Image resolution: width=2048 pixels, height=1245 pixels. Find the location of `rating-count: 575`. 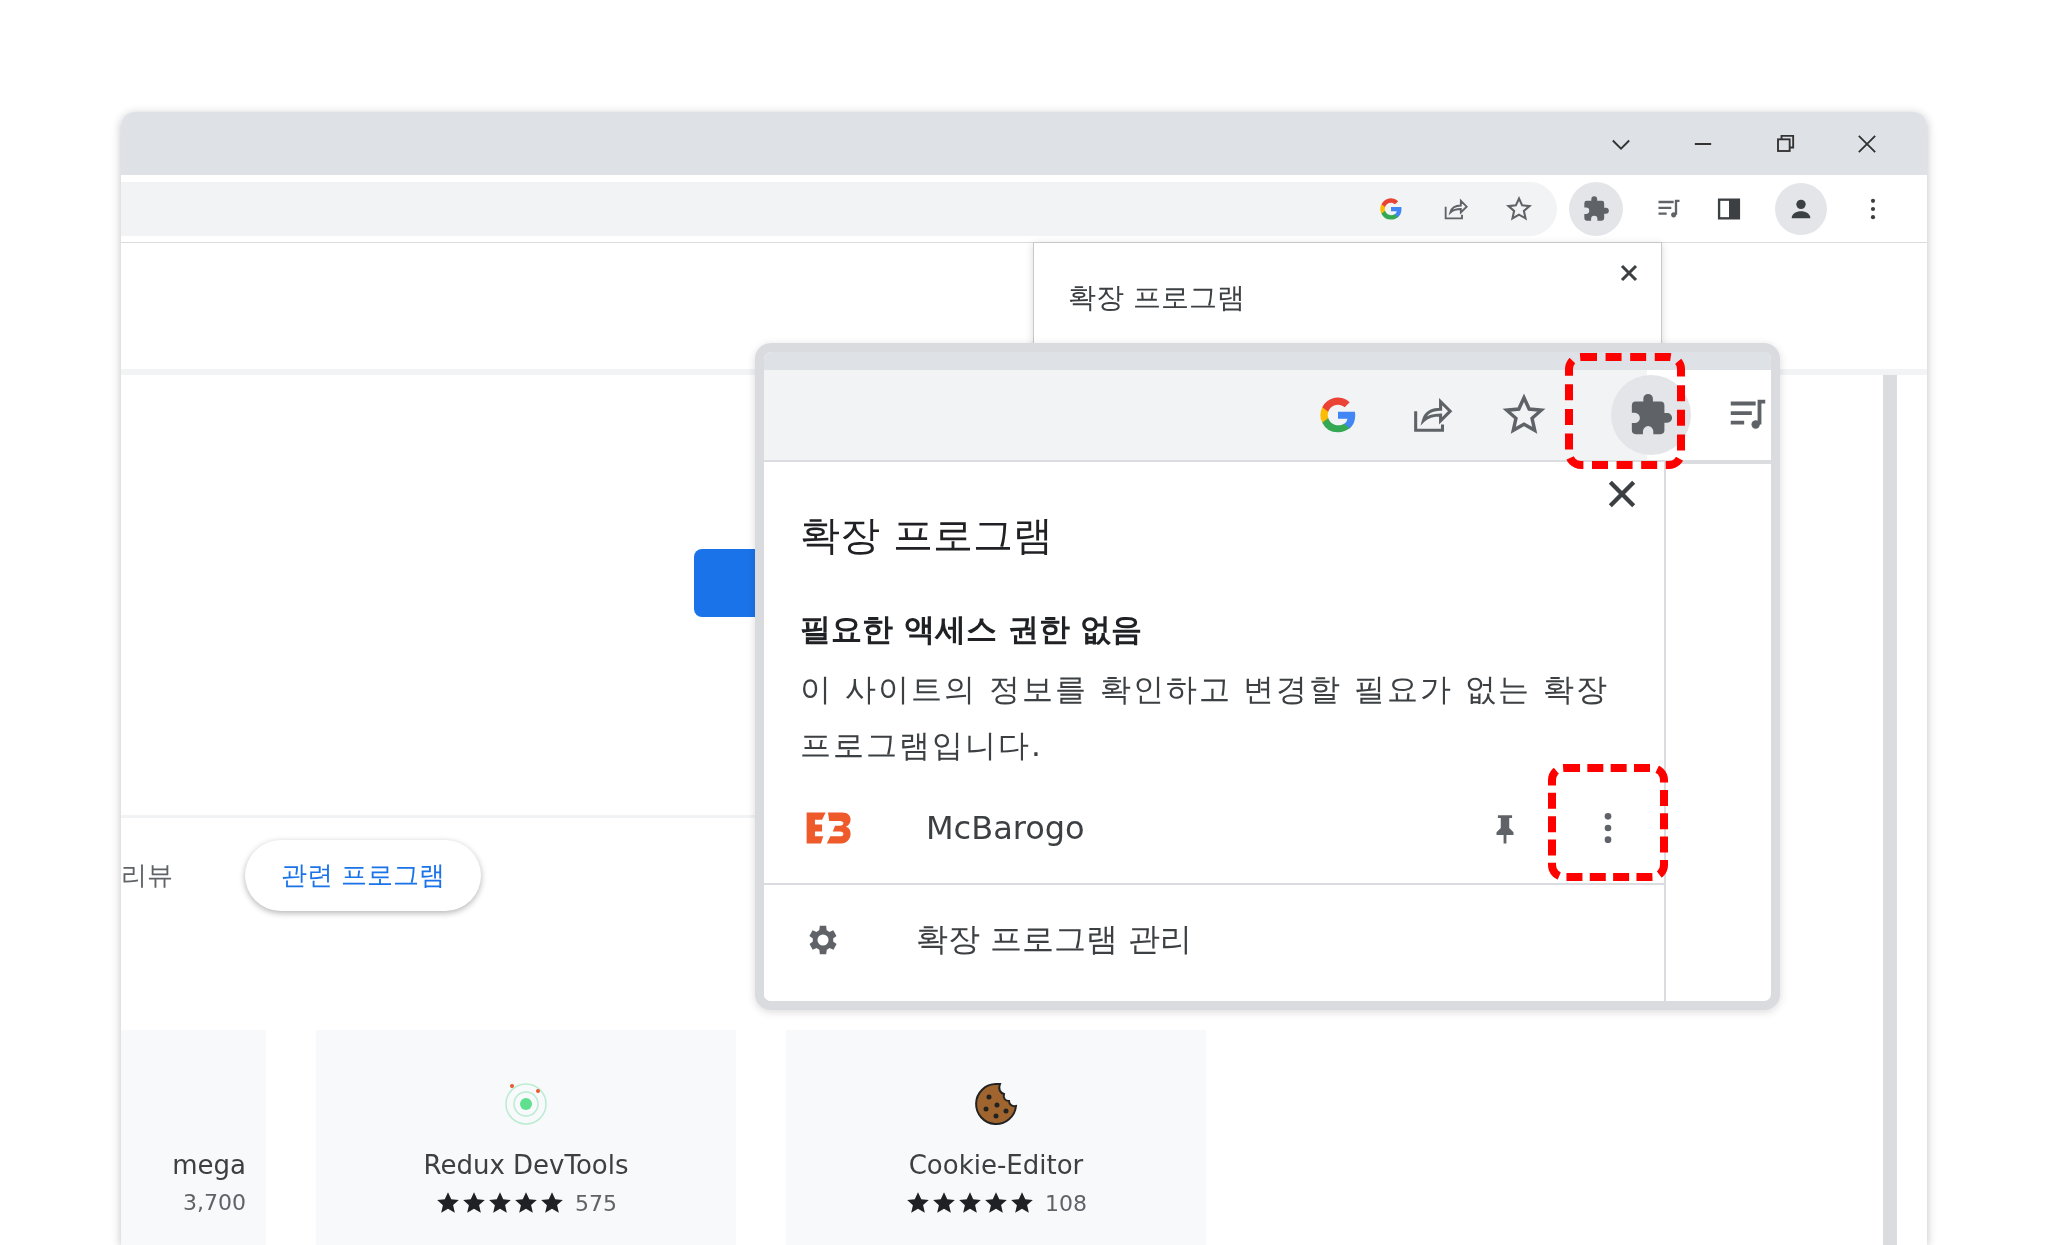

rating-count: 575 is located at coordinates (596, 1203).